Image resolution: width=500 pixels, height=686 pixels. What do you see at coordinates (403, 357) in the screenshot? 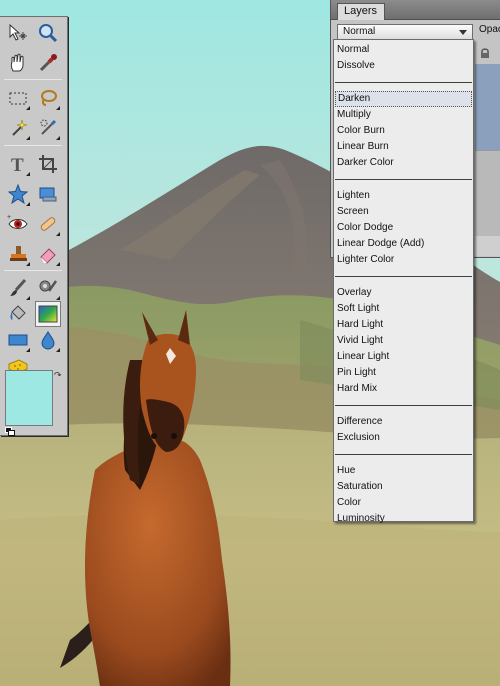
I see `menu-item-linear-light: Linear Light` at bounding box center [403, 357].